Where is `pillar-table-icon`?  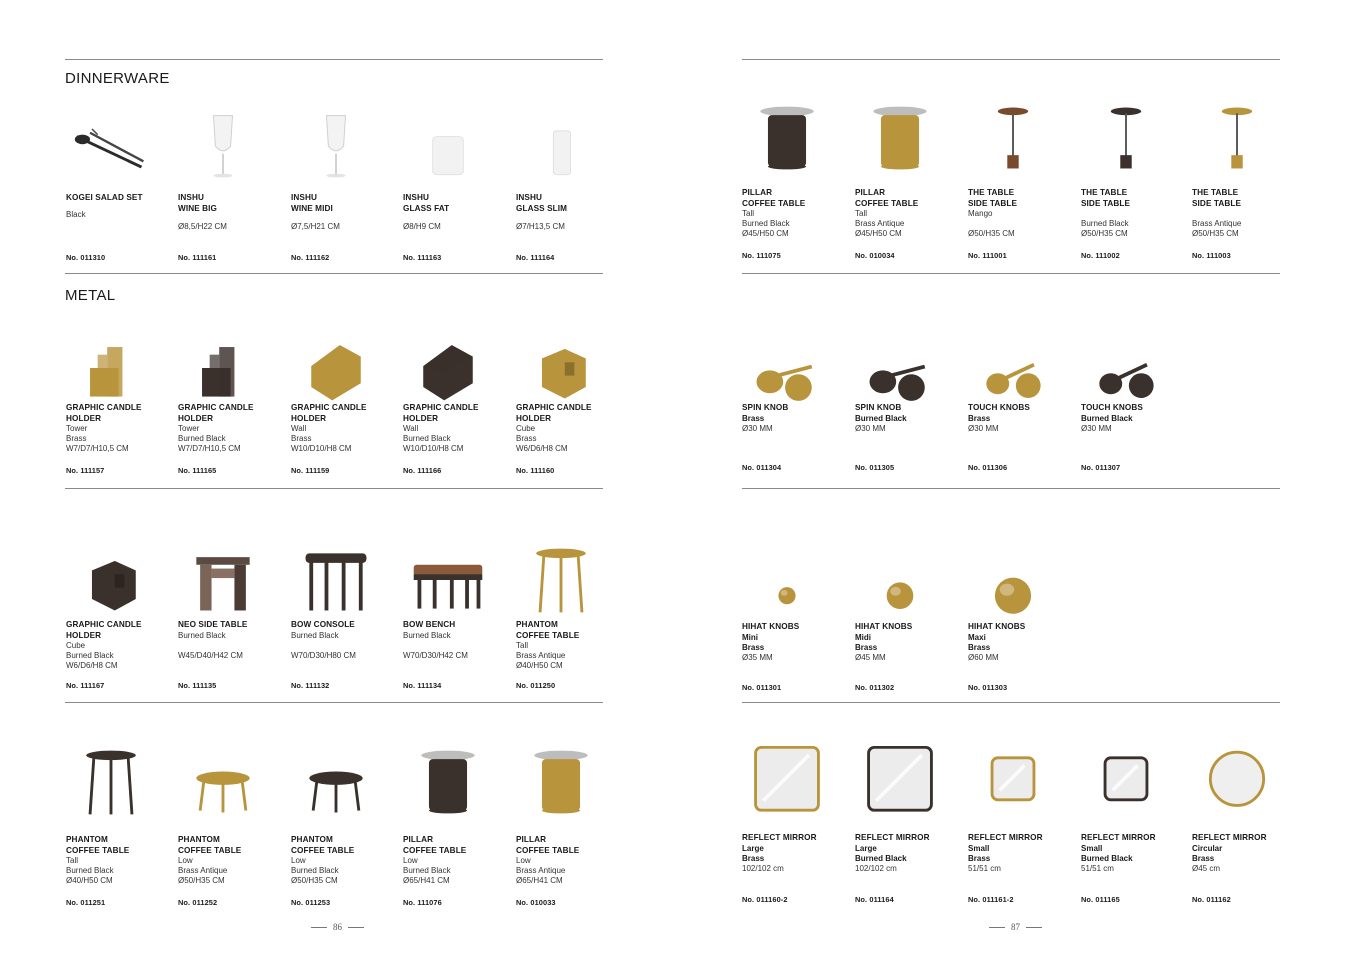
pillar-table-icon is located at coordinates (448, 782).